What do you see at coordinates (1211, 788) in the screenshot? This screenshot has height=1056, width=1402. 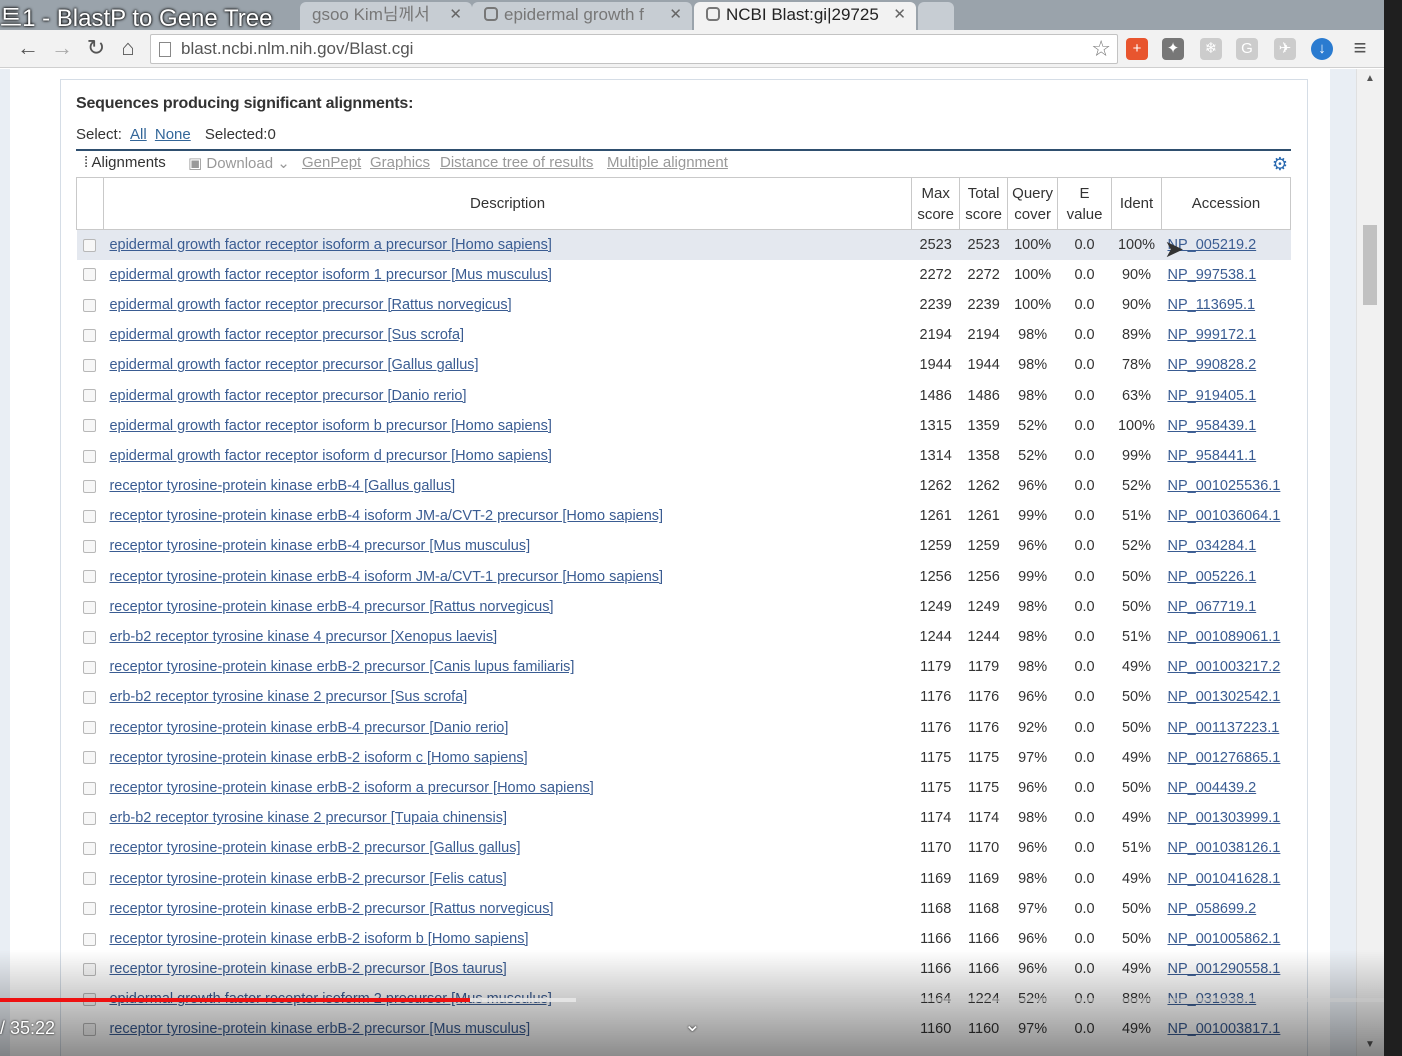 I see `accession-link: NP_004439.2` at bounding box center [1211, 788].